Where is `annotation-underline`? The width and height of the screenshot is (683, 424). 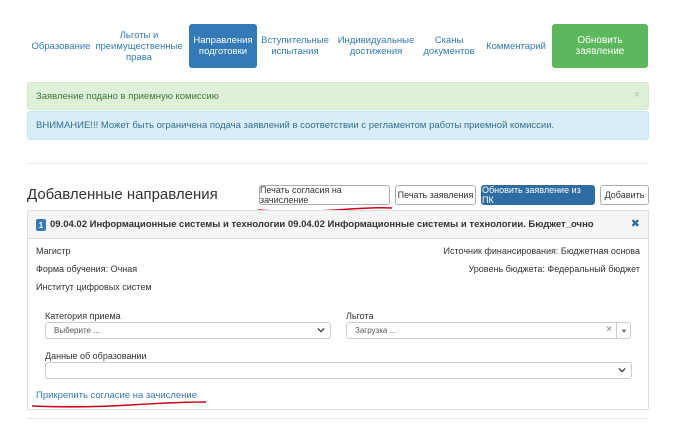 annotation-underline is located at coordinates (119, 404).